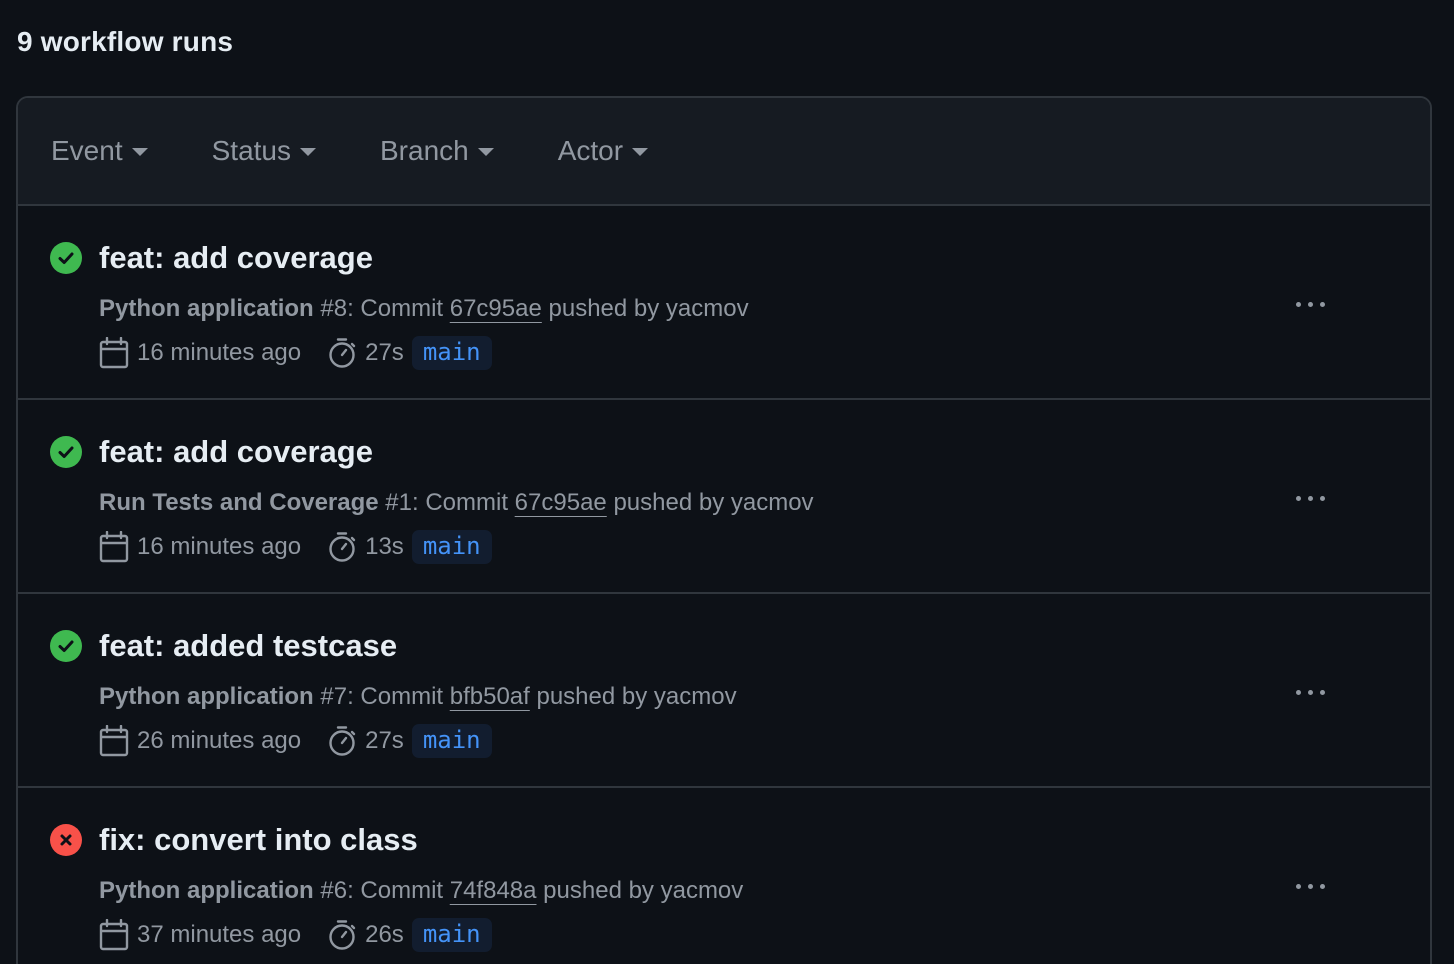 This screenshot has width=1454, height=964. I want to click on run-info: 26 minutes ago 27s main, so click(295, 741).